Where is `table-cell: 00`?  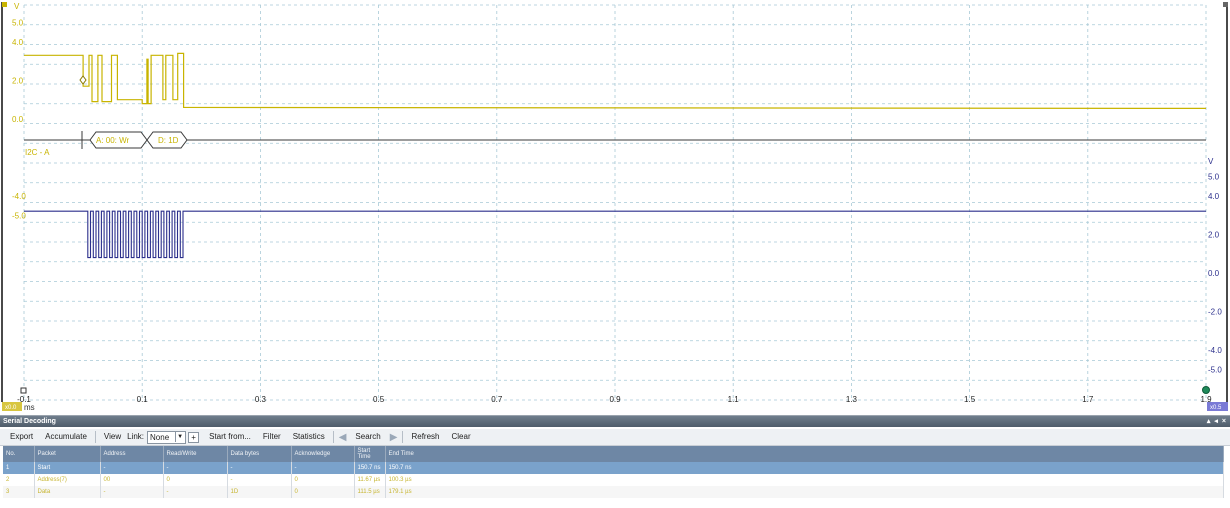
table-cell: 00 is located at coordinates (132, 480).